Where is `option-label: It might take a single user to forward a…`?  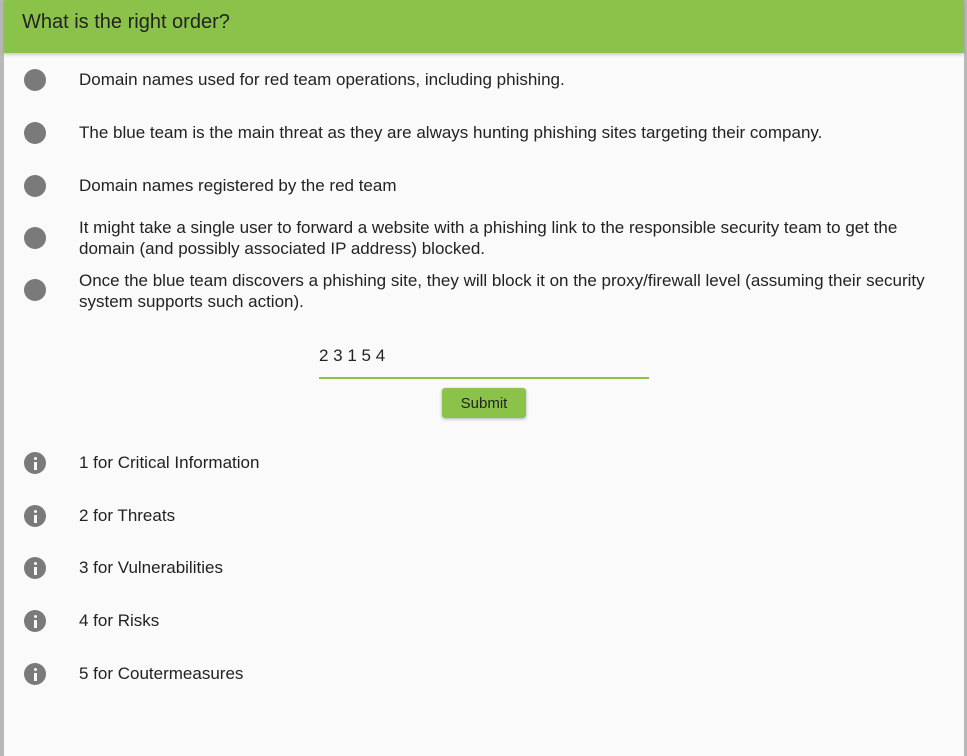 option-label: It might take a single user to forward a… is located at coordinates (488, 238).